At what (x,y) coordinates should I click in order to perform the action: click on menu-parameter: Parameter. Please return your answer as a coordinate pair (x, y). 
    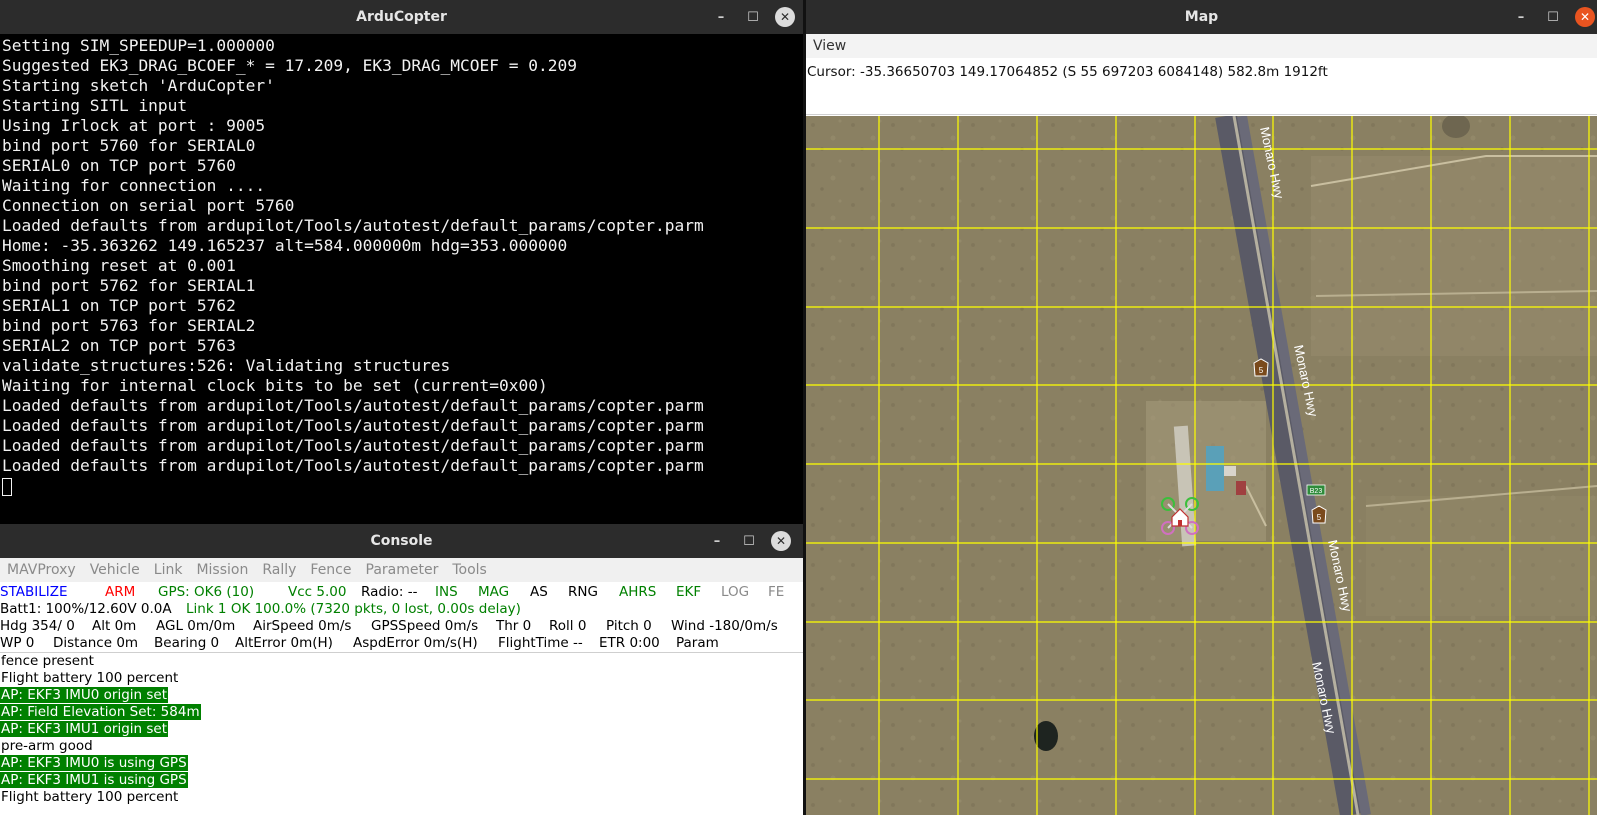
    Looking at the image, I should click on (402, 570).